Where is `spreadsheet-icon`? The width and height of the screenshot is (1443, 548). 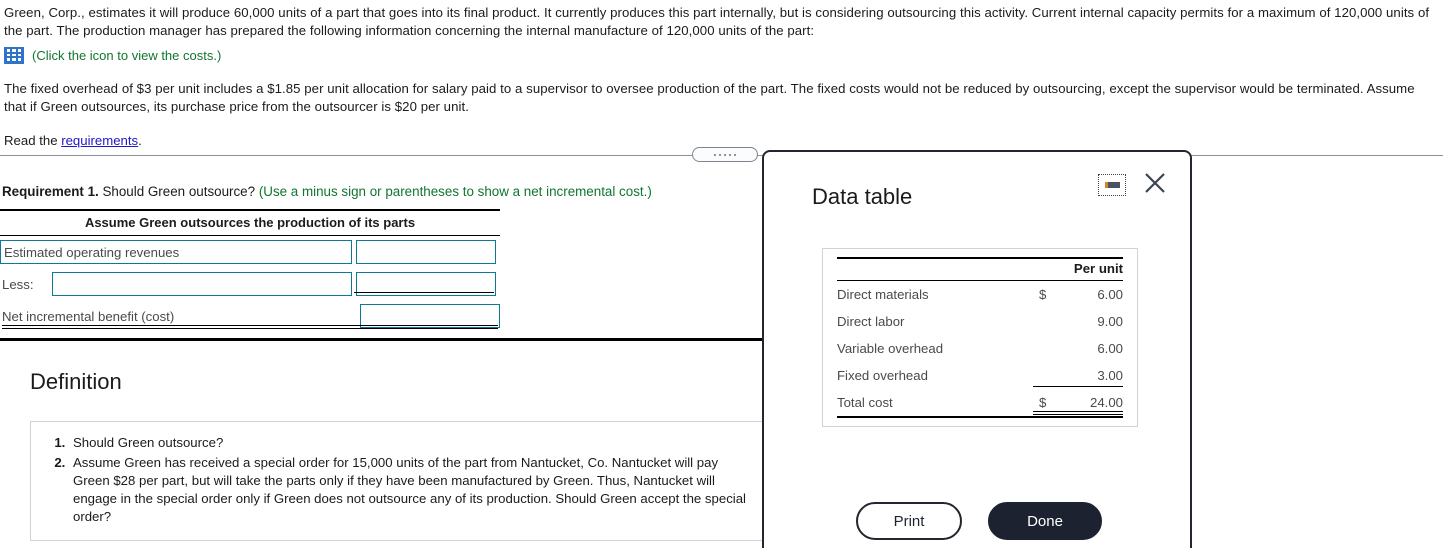
spreadsheet-icon is located at coordinates (14, 55).